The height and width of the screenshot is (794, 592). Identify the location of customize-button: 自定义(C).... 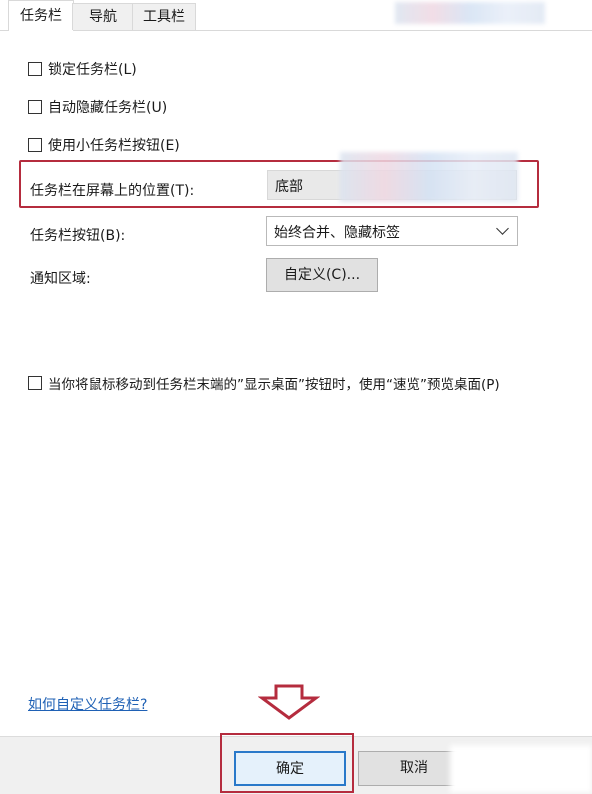
(322, 275).